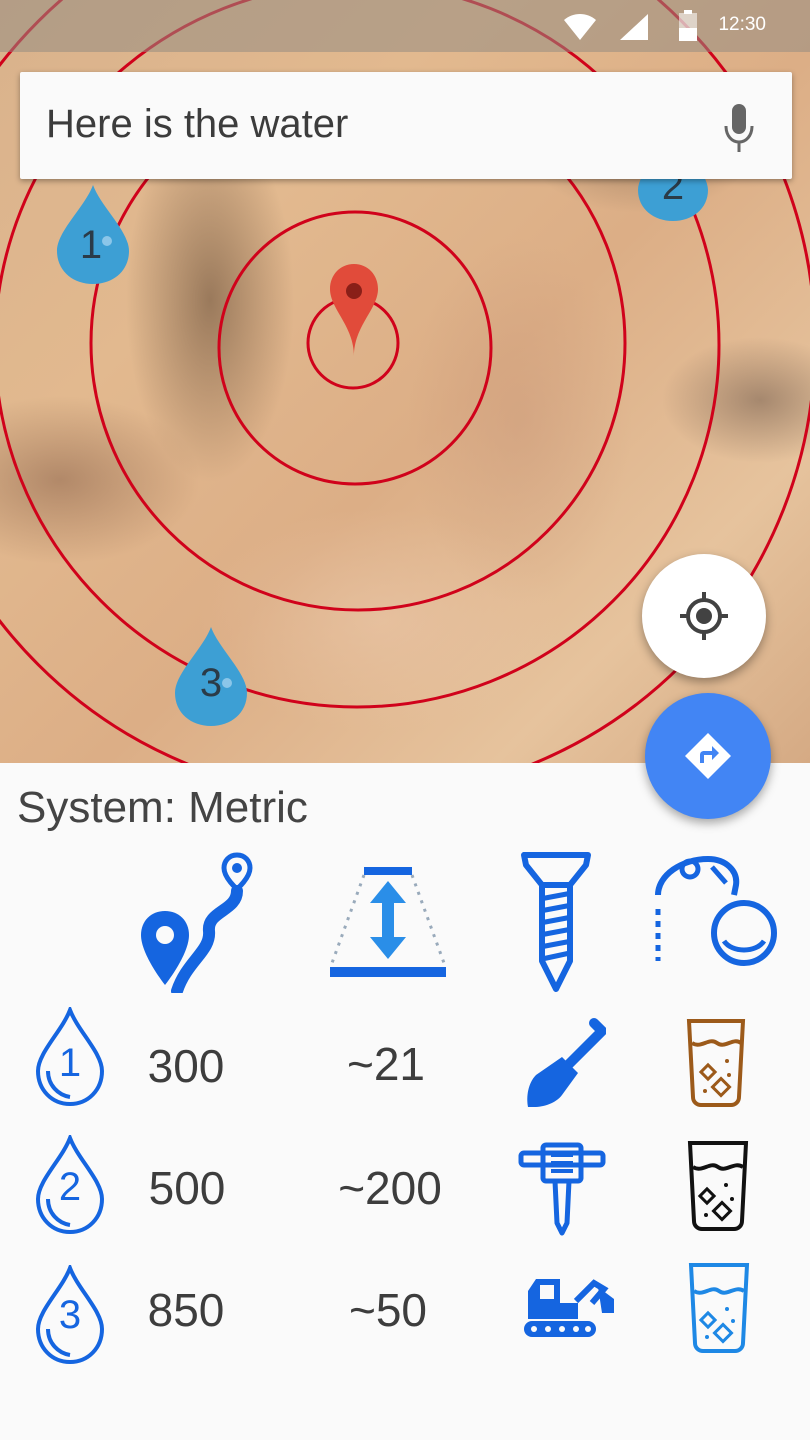  I want to click on row-index: 1, so click(70, 1063).